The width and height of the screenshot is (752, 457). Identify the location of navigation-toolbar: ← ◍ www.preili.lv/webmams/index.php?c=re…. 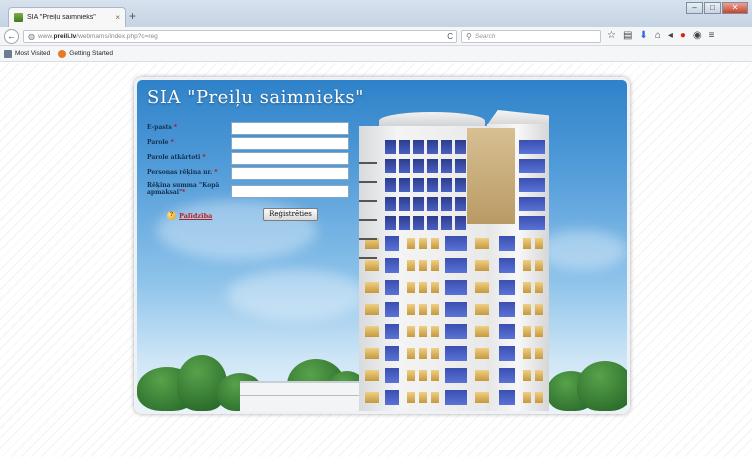
(376, 36).